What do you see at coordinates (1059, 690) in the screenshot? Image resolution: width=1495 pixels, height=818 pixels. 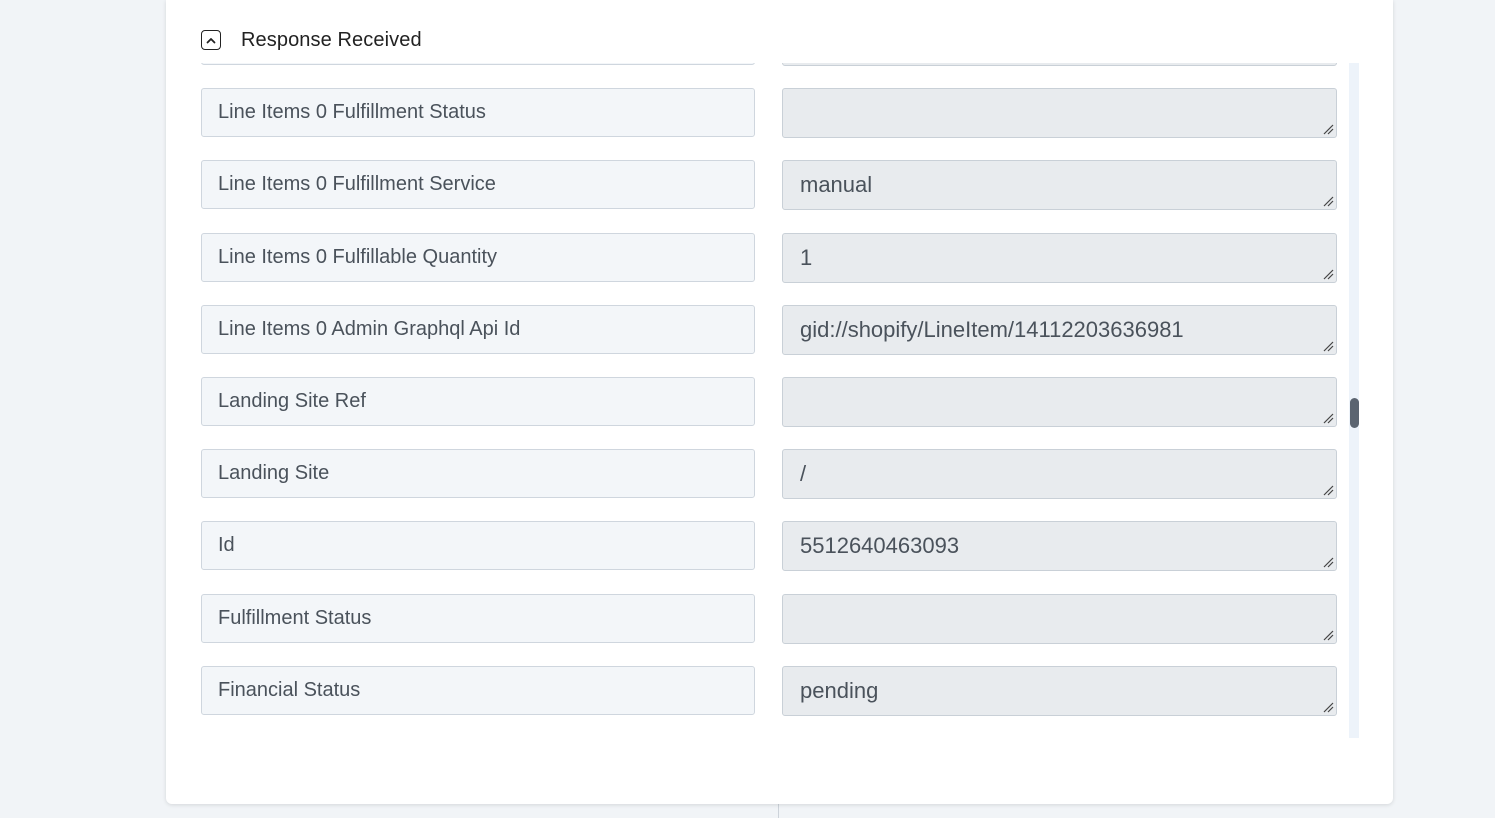 I see `field-value-textarea: pending` at bounding box center [1059, 690].